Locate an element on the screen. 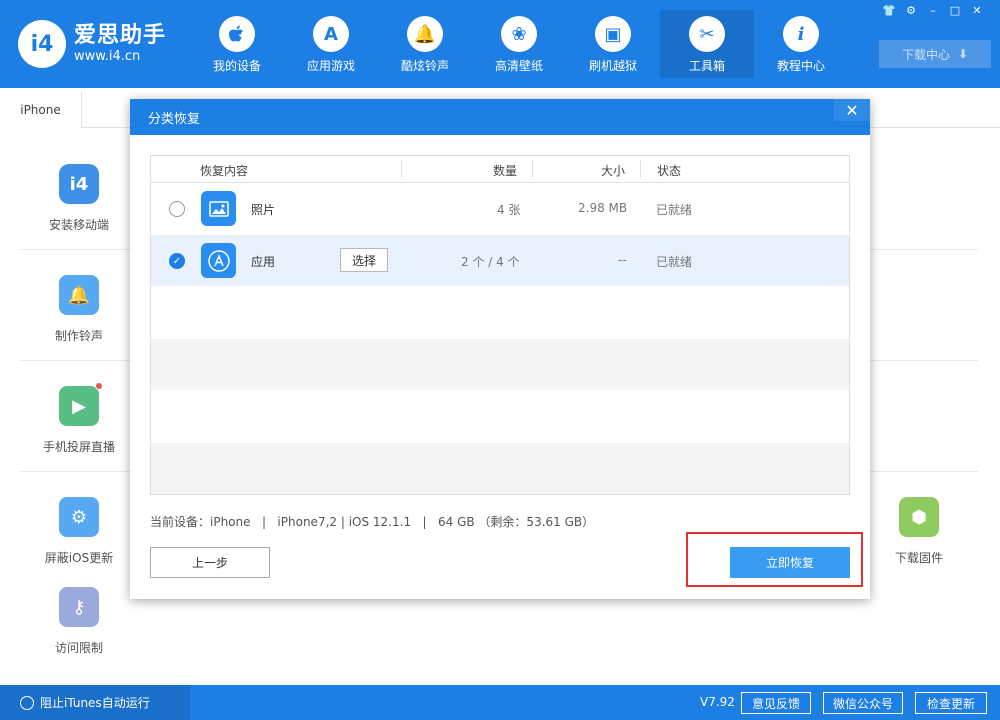  nav-ringtones: 🔔 酷炫铃声 is located at coordinates (425, 44).